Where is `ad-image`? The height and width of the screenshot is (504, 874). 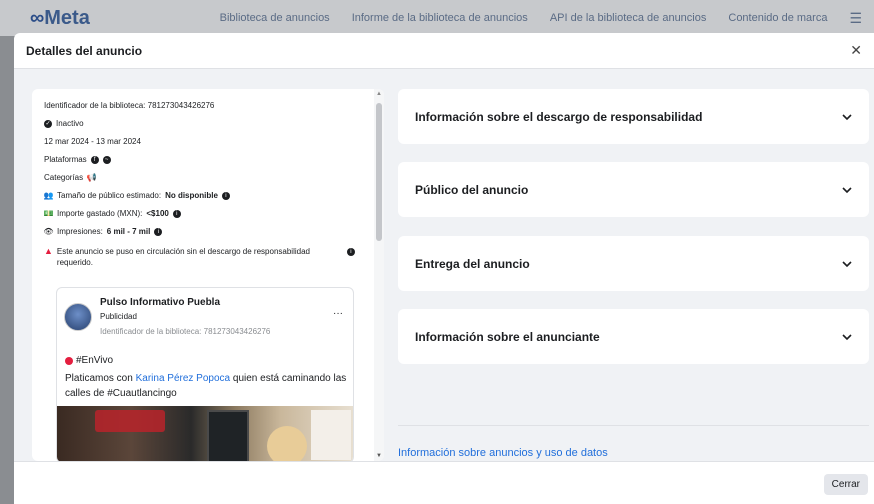 ad-image is located at coordinates (205, 433).